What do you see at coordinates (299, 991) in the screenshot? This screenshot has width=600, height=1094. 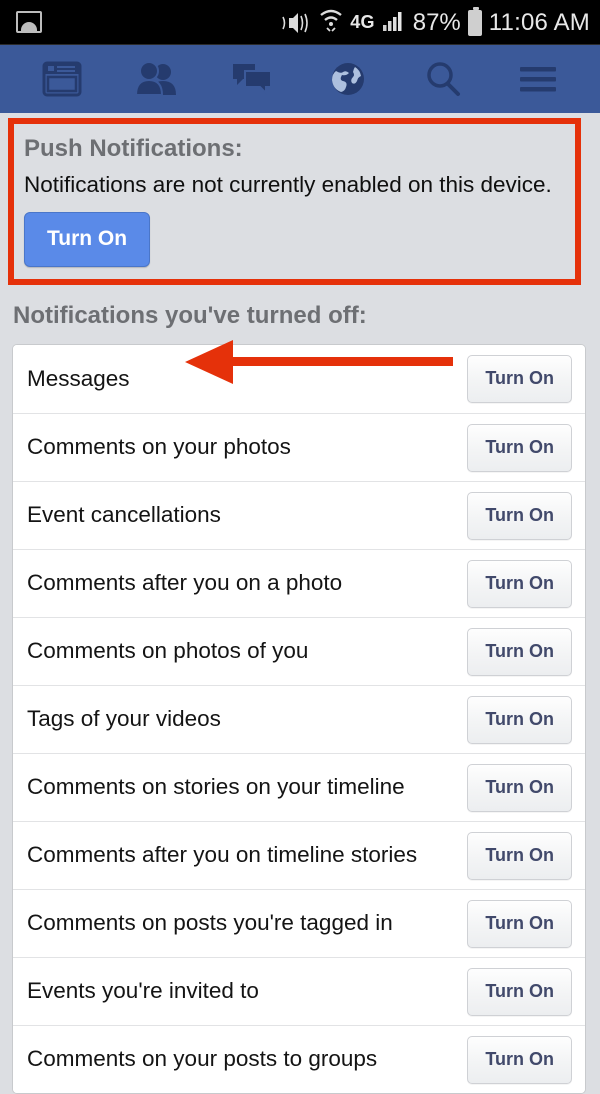 I see `table-row: Events you're invited to Turn On` at bounding box center [299, 991].